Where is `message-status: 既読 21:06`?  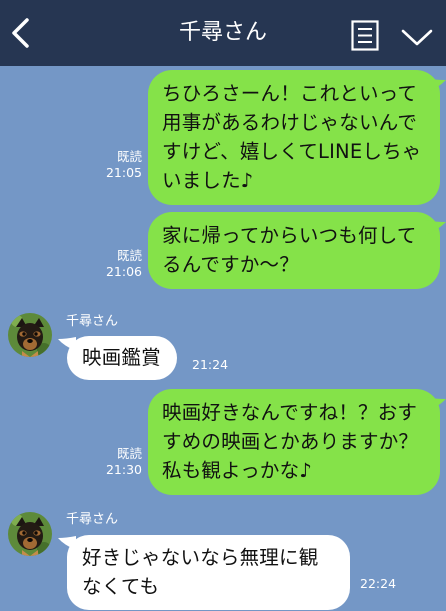 message-status: 既読 21:06 is located at coordinates (121, 264).